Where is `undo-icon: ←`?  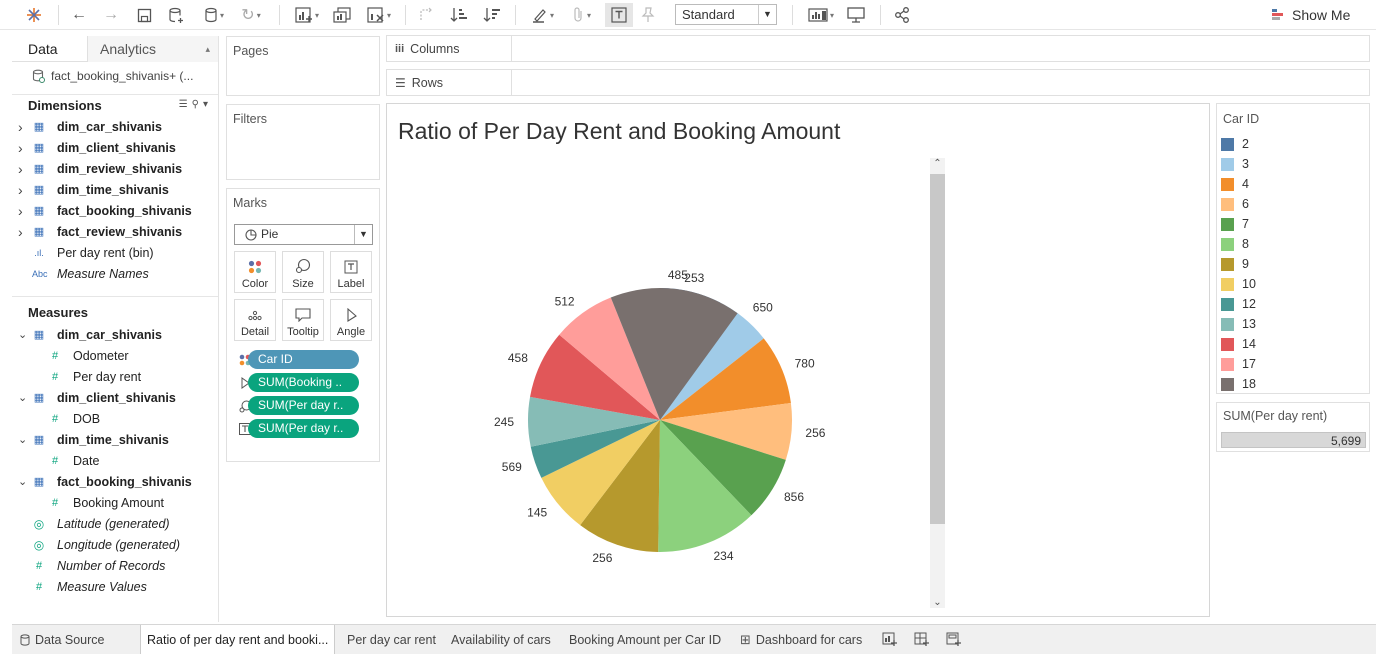 undo-icon: ← is located at coordinates (79, 15).